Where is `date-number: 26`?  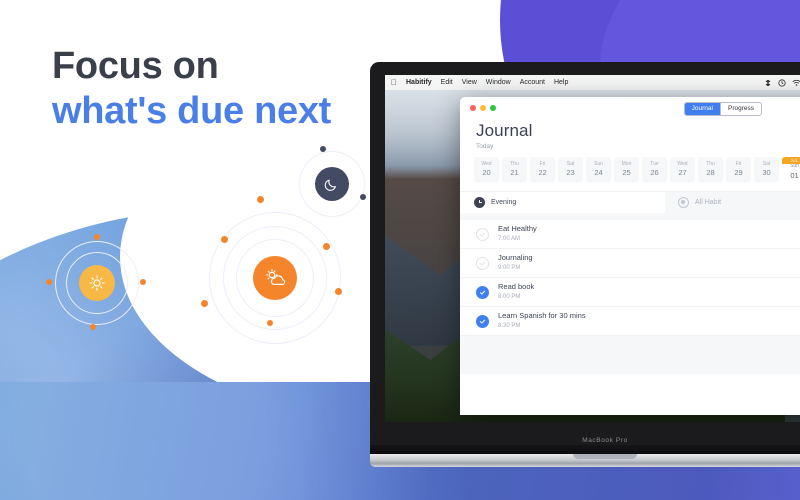 date-number: 26 is located at coordinates (654, 172).